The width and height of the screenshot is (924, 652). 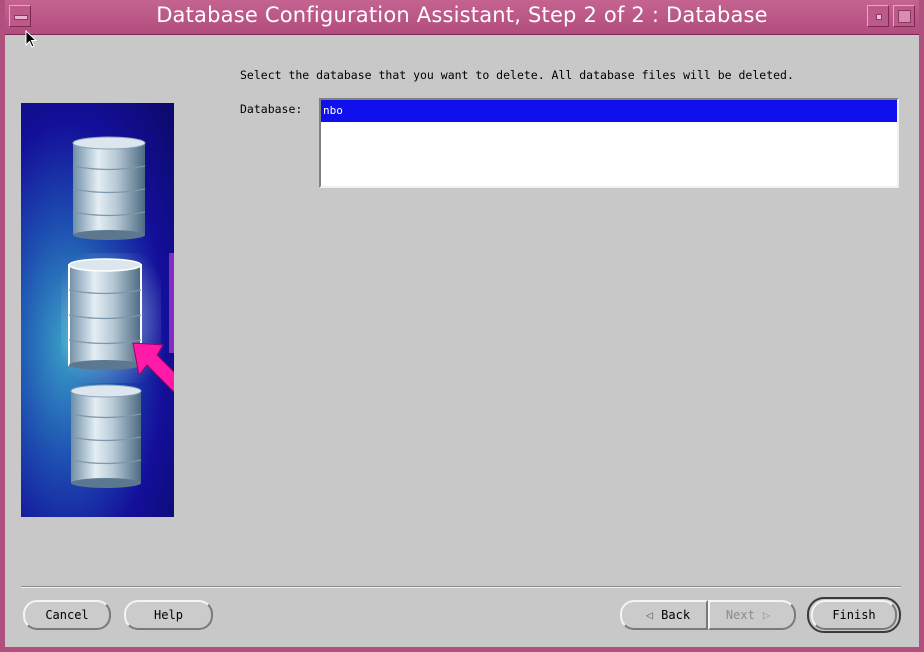 I want to click on next-arrow-icon: ▷, so click(x=766, y=615).